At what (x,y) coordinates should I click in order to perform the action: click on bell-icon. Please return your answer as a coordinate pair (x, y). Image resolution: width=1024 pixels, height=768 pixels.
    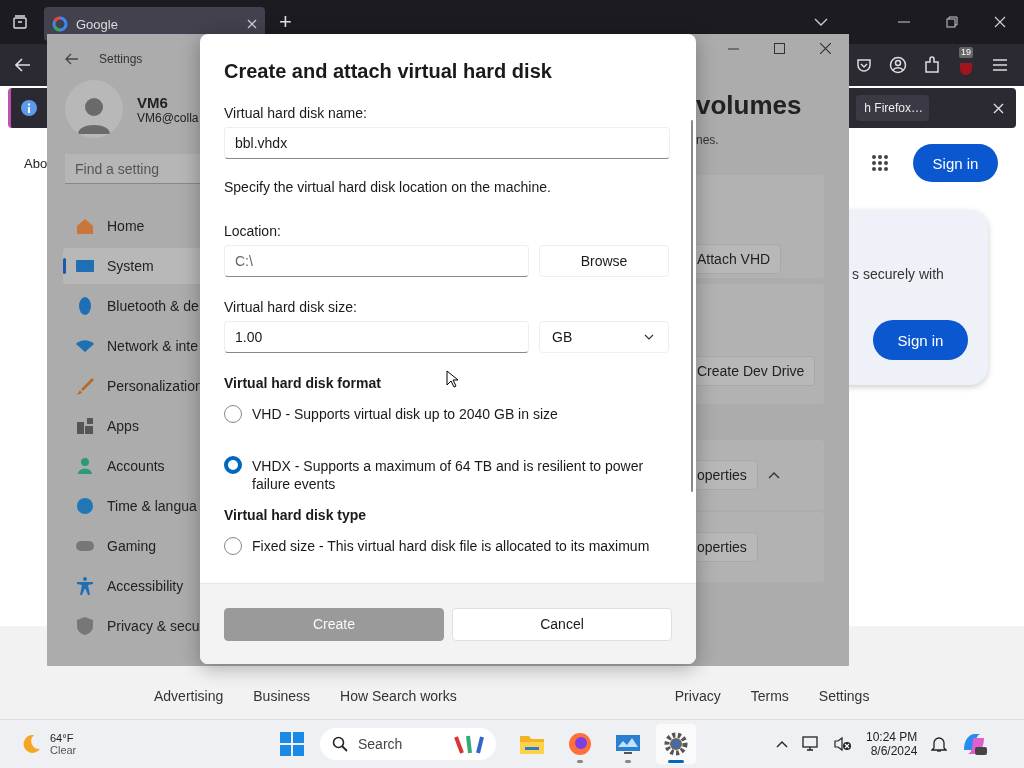
    Looking at the image, I should click on (939, 744).